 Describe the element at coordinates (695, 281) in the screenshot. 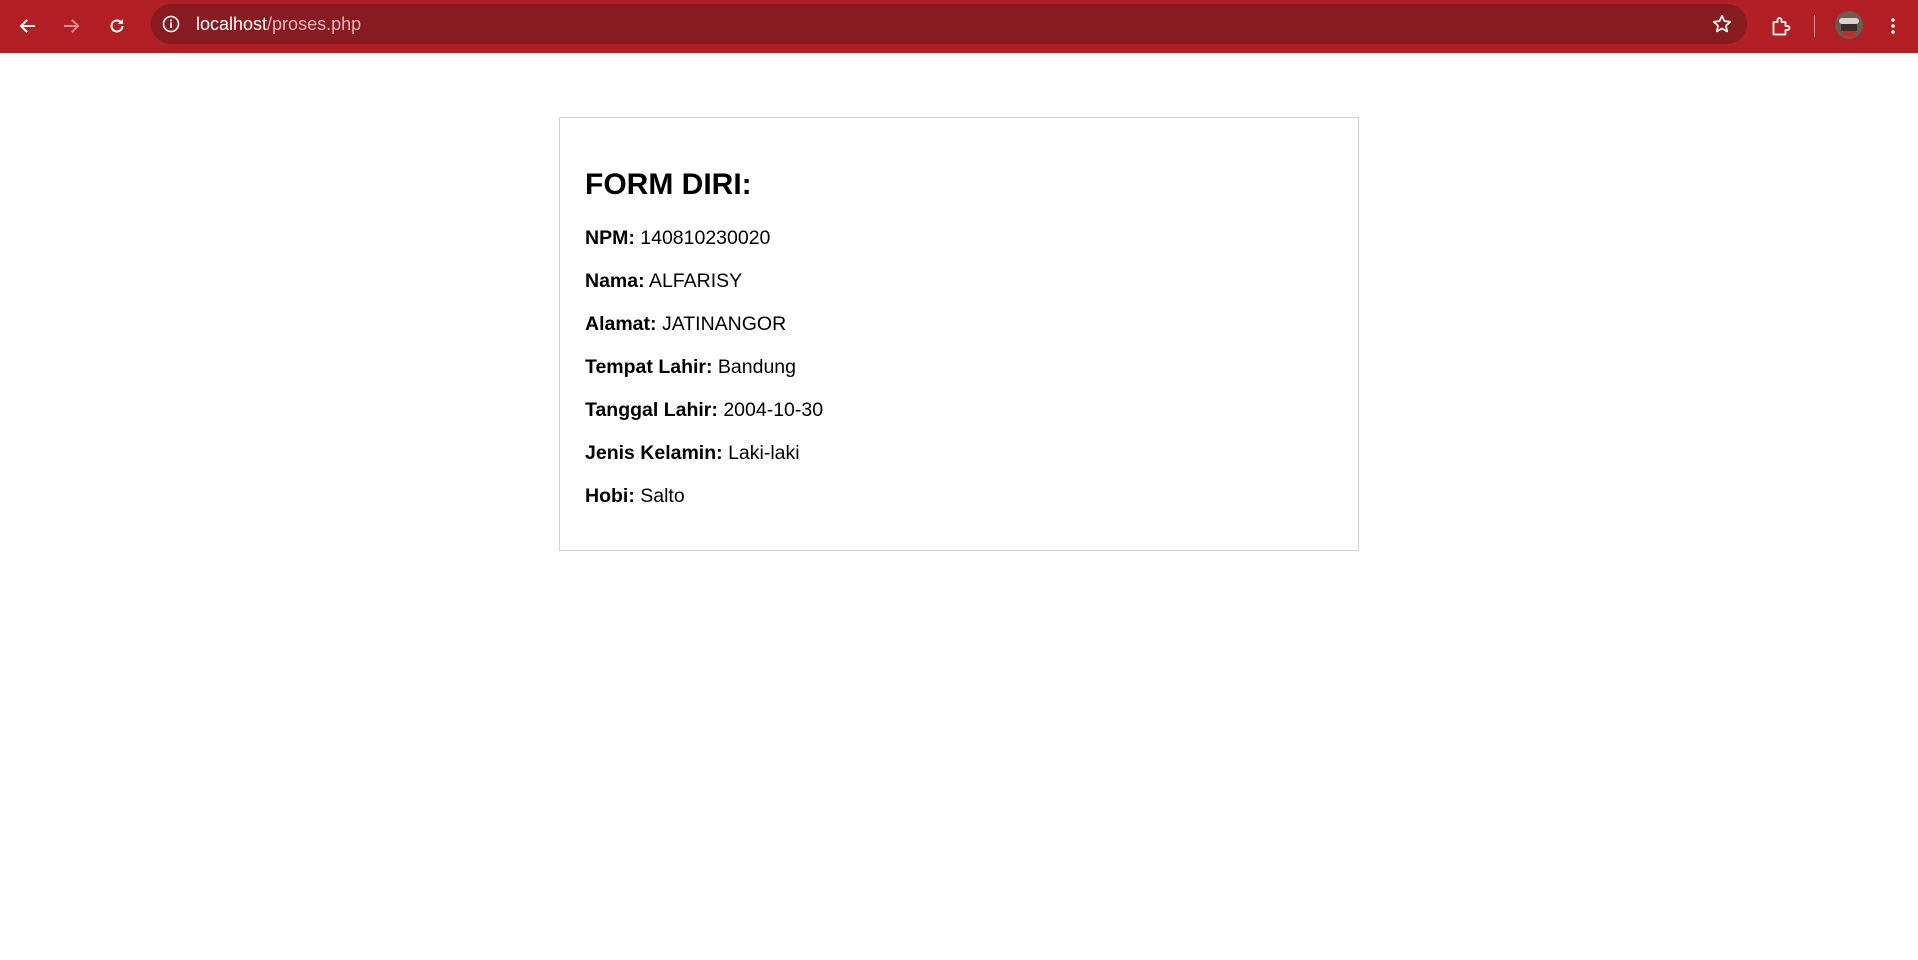

I see `field-value: ALFARISY` at that location.